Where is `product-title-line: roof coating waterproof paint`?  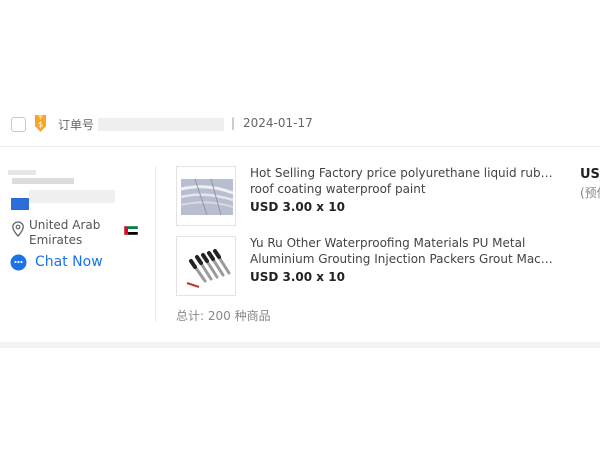 product-title-line: roof coating waterproof paint is located at coordinates (338, 188).